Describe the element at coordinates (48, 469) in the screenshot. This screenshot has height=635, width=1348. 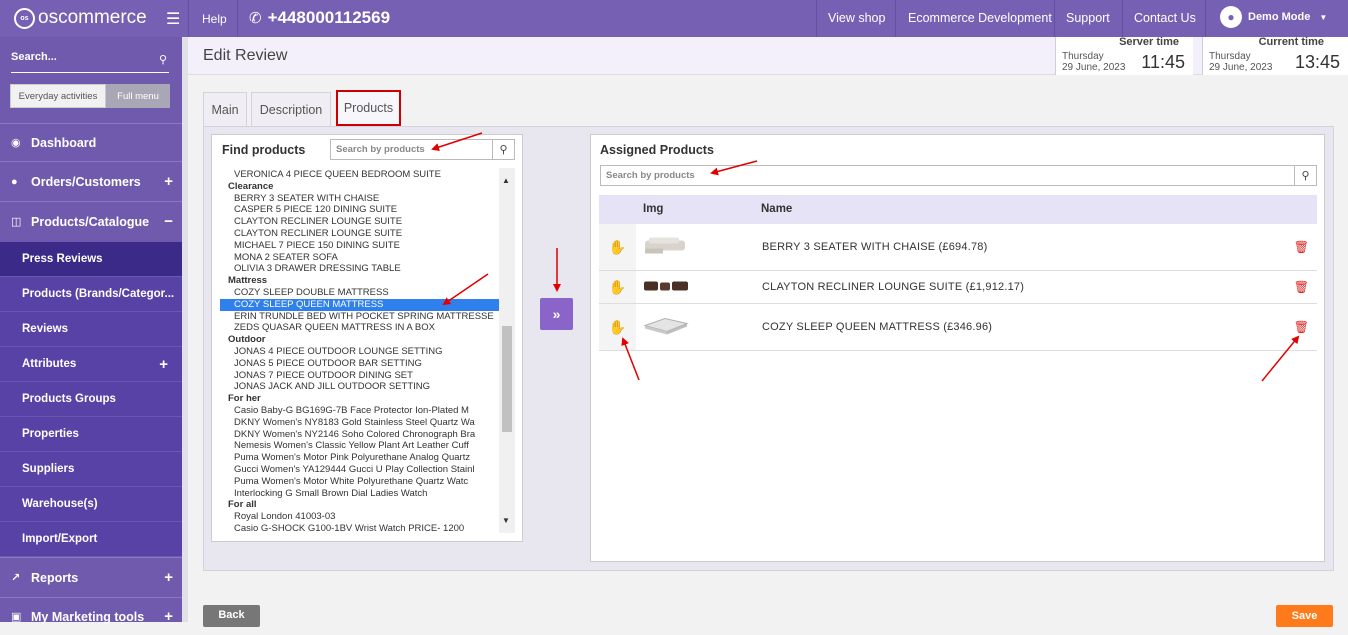
I see `sidebar-item-label: Suppliers` at that location.